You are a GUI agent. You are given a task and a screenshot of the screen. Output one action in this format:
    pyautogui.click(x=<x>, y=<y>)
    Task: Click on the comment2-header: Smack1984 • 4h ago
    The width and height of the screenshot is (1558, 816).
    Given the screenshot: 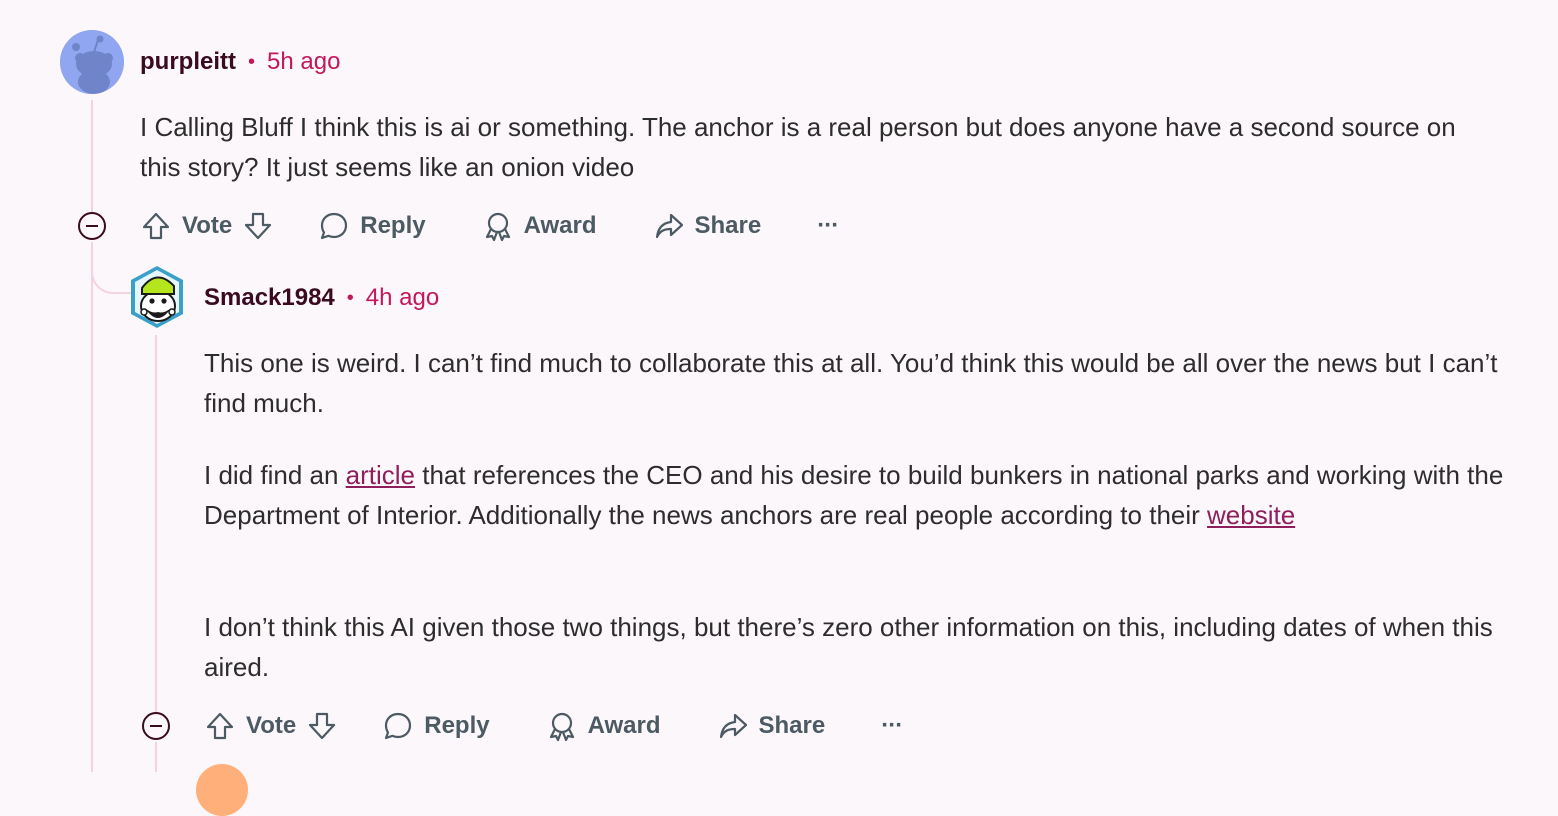 What is the action you would take?
    pyautogui.click(x=321, y=298)
    